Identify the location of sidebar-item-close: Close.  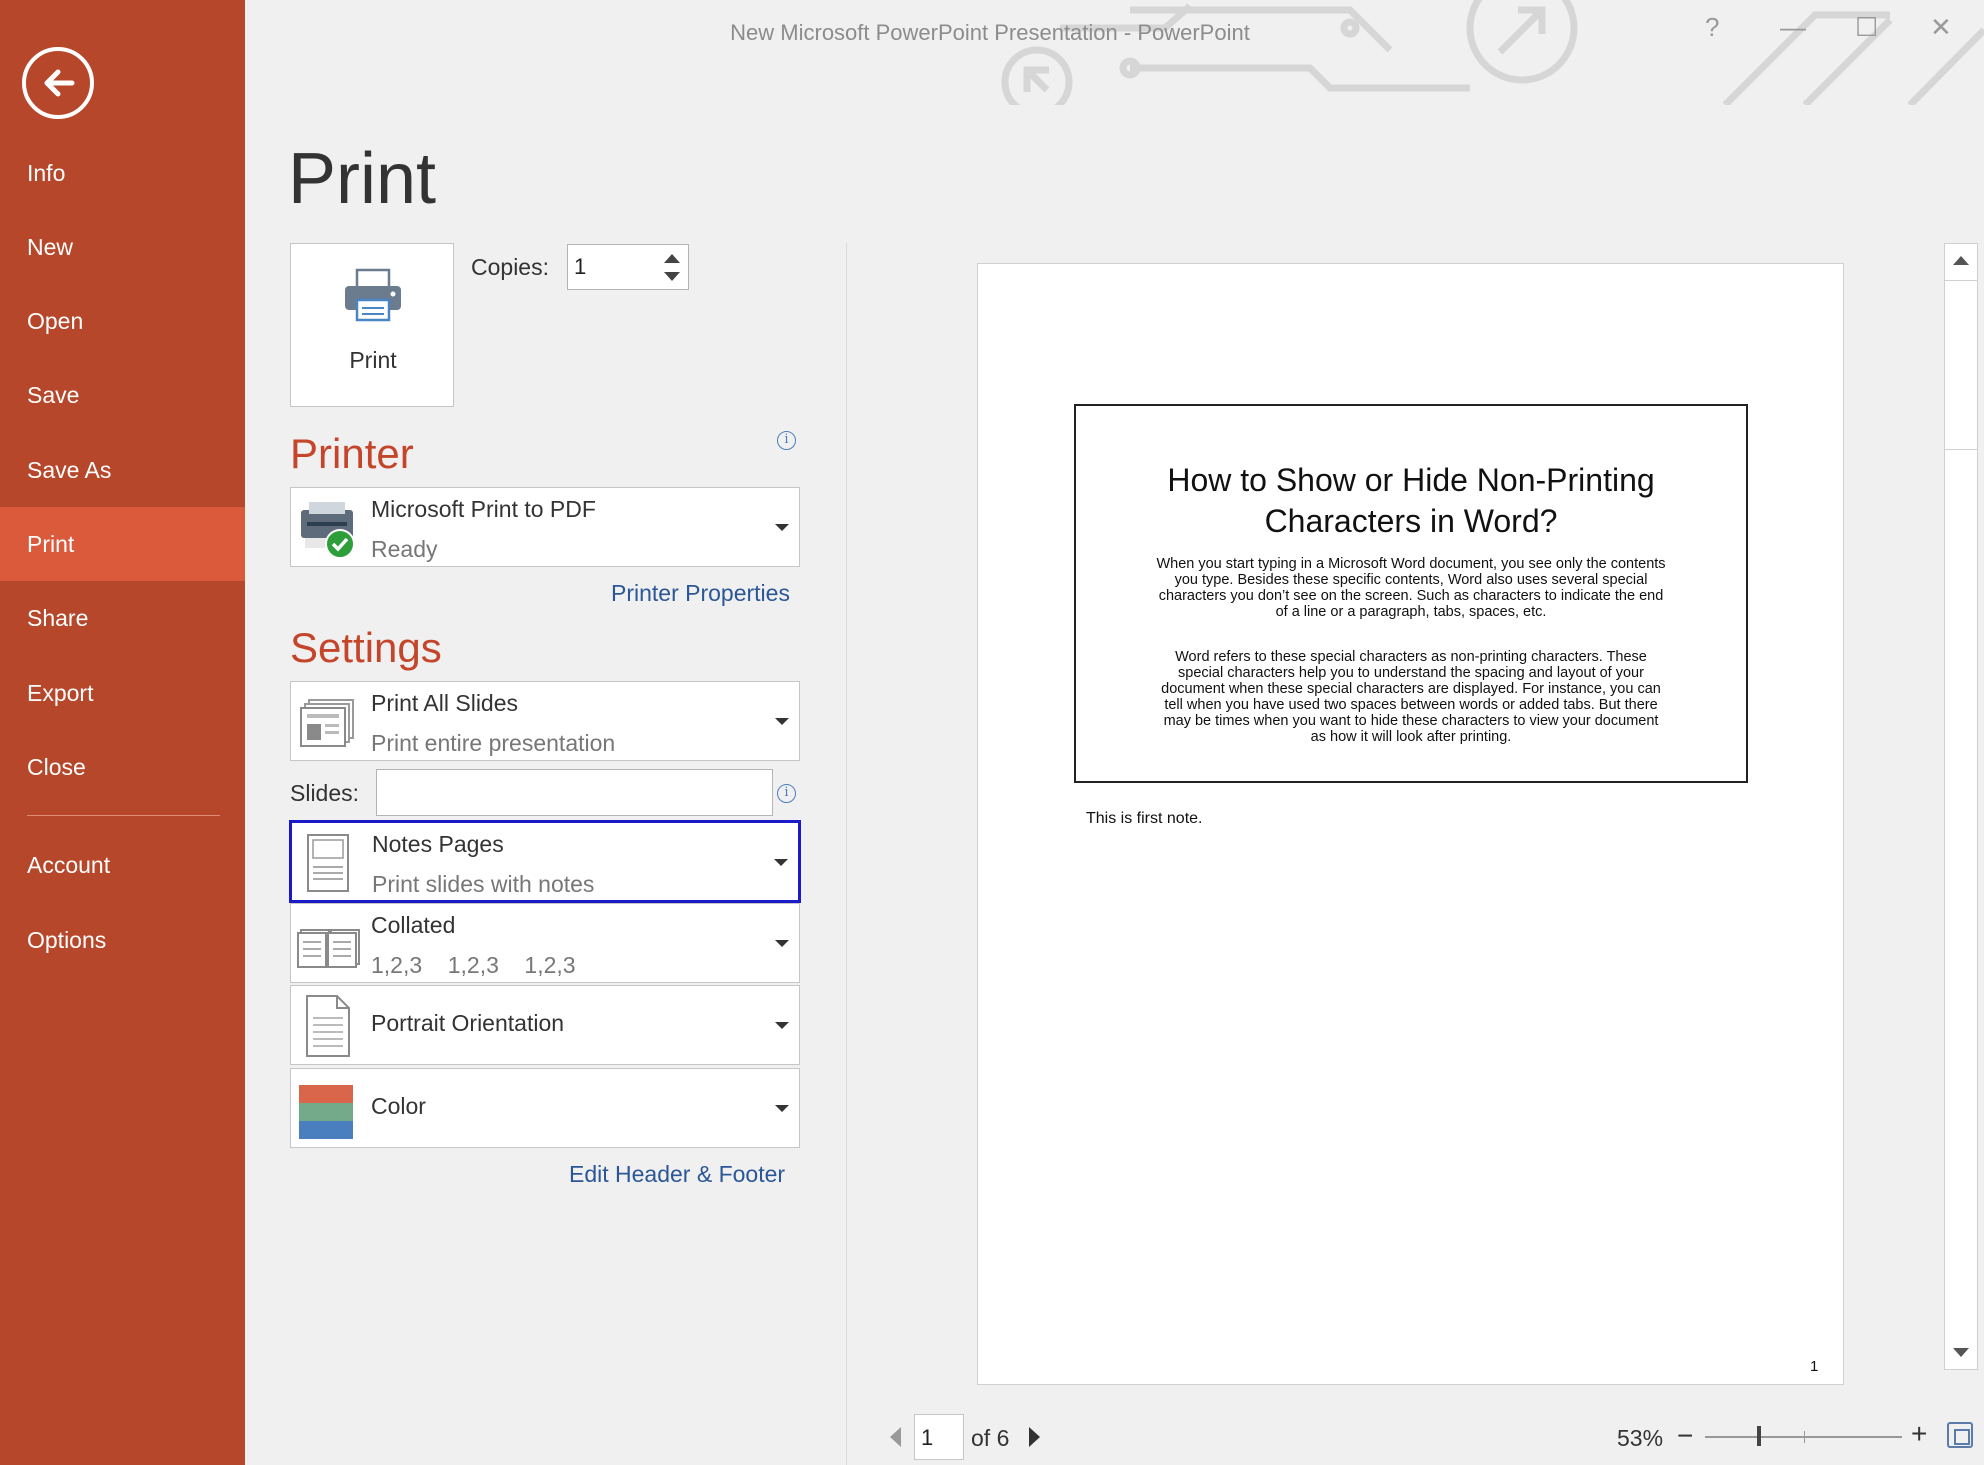
(122, 767).